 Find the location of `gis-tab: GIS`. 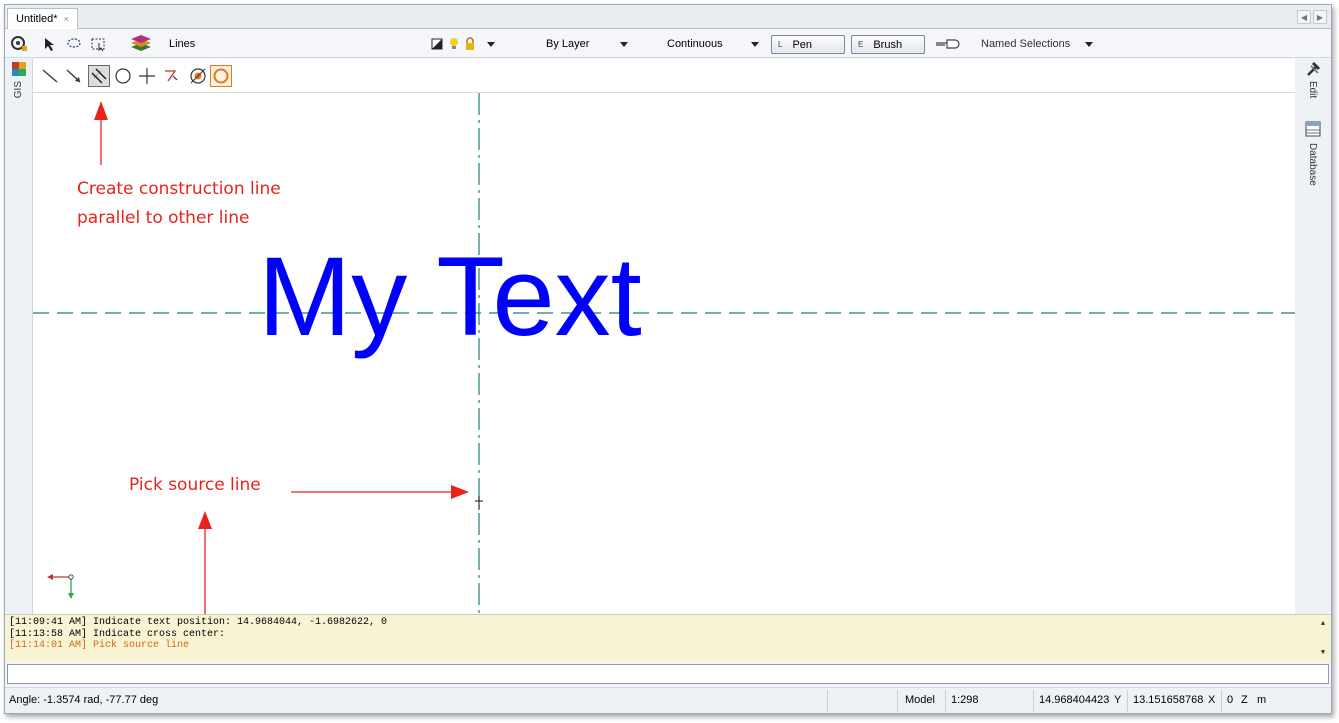

gis-tab: GIS is located at coordinates (18, 89).